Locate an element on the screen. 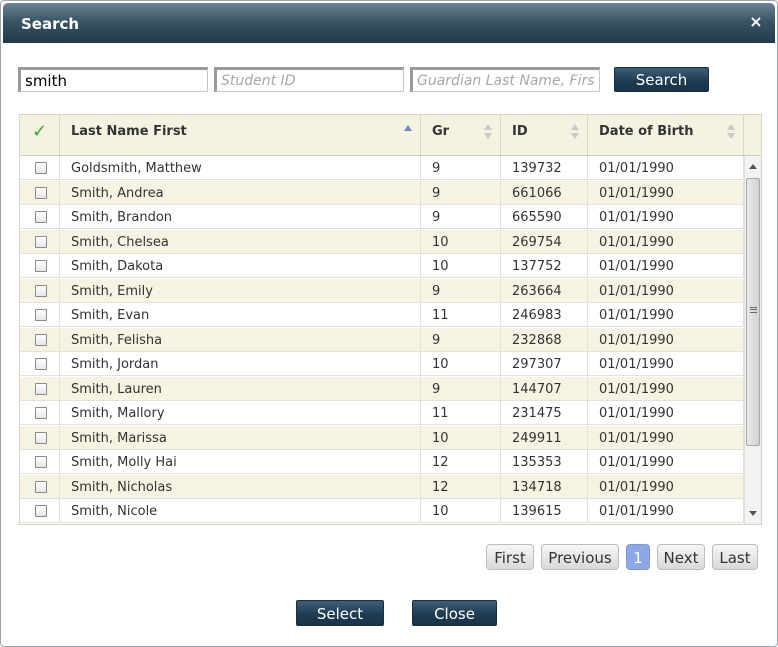 This screenshot has height=647, width=778. current-page-indicator: 1 is located at coordinates (638, 557).